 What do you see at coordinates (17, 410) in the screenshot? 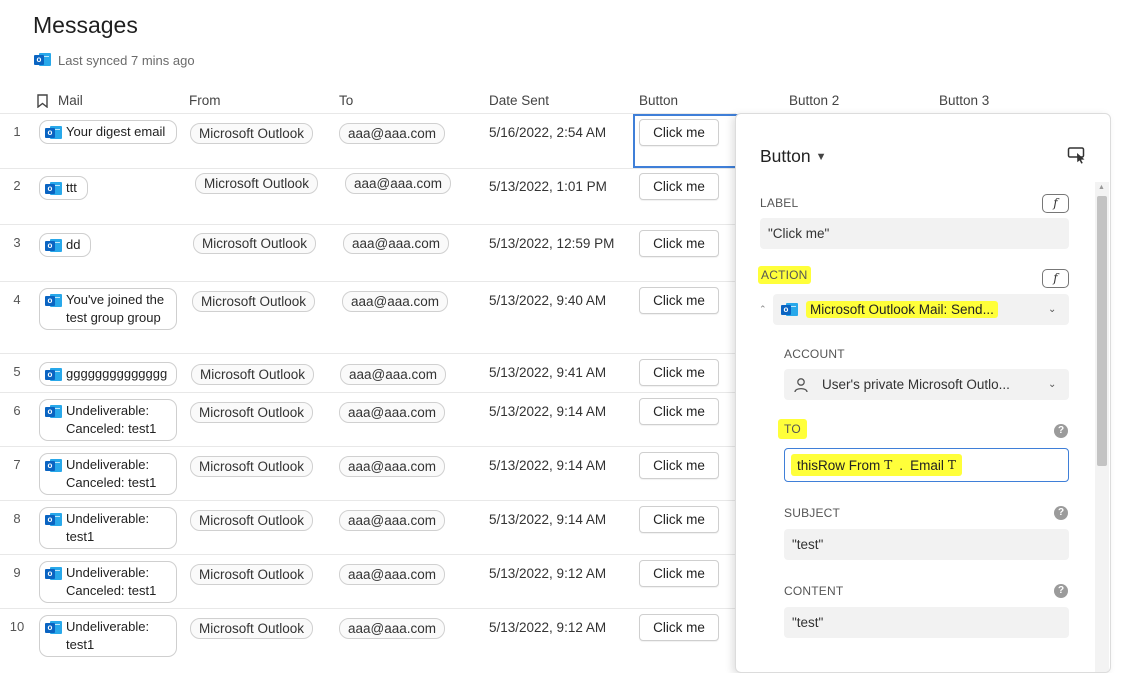
I see `row-number: 6` at bounding box center [17, 410].